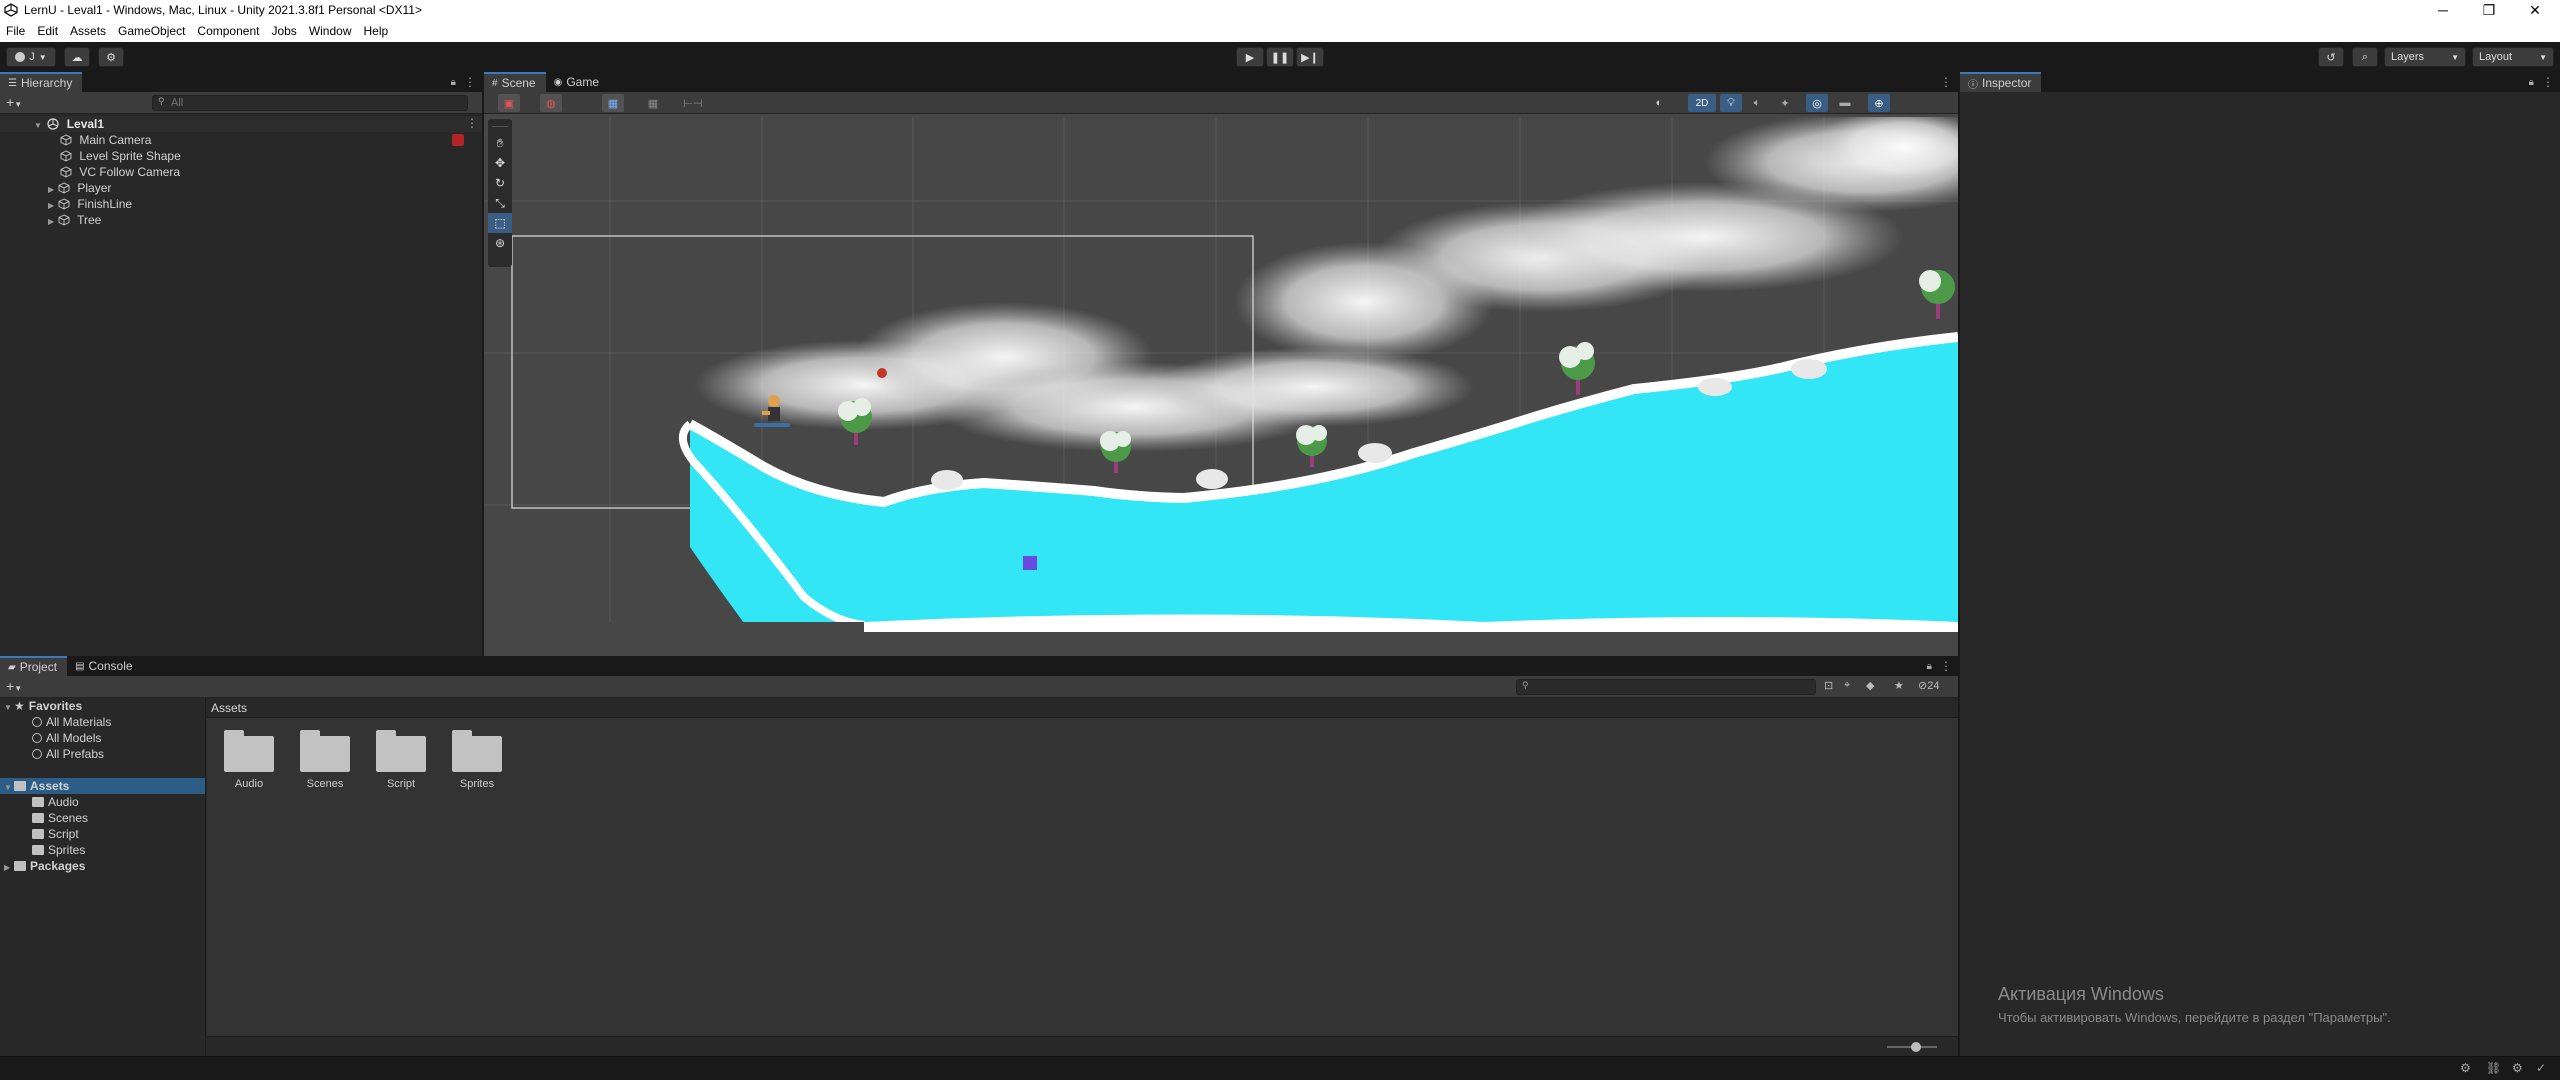 The image size is (2560, 1080). Describe the element at coordinates (613, 103) in the screenshot. I see `grid-snap-dropdown: ▦` at that location.